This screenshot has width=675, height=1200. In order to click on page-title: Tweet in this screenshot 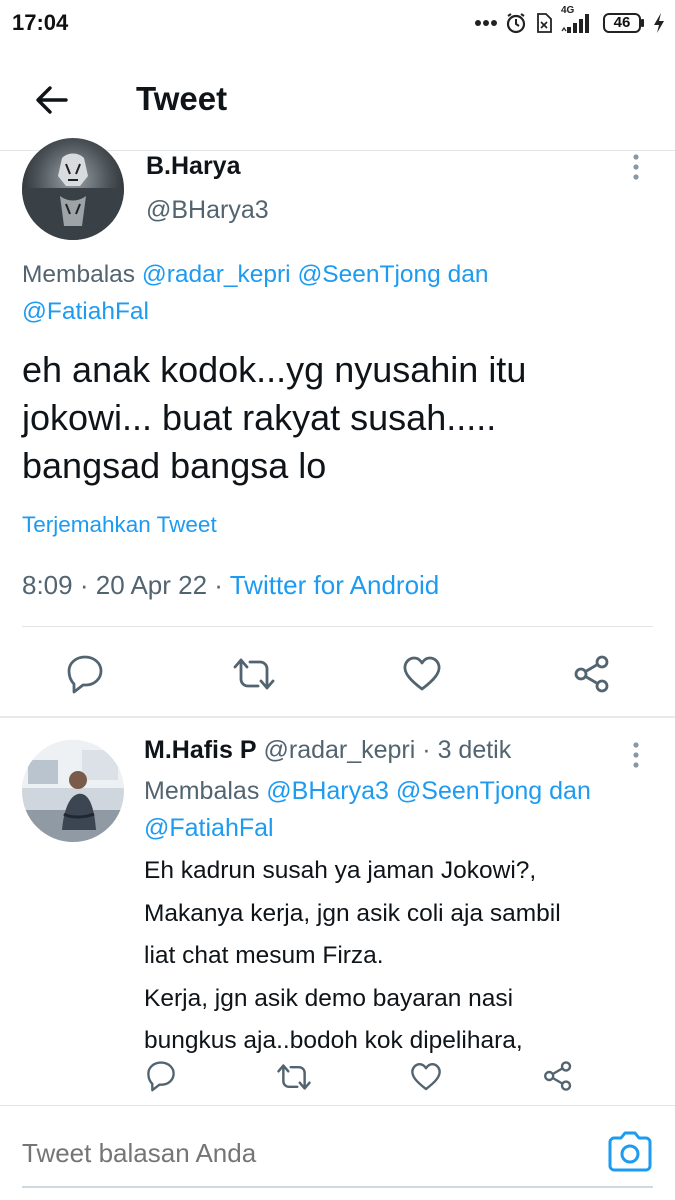, I will do `click(182, 98)`.